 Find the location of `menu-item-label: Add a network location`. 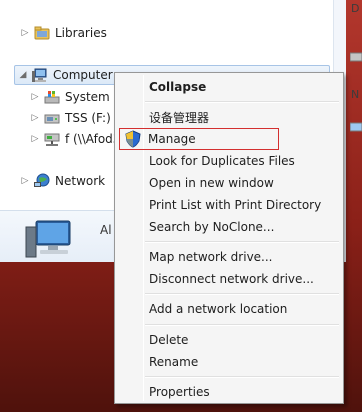

menu-item-label: Add a network location is located at coordinates (218, 309).